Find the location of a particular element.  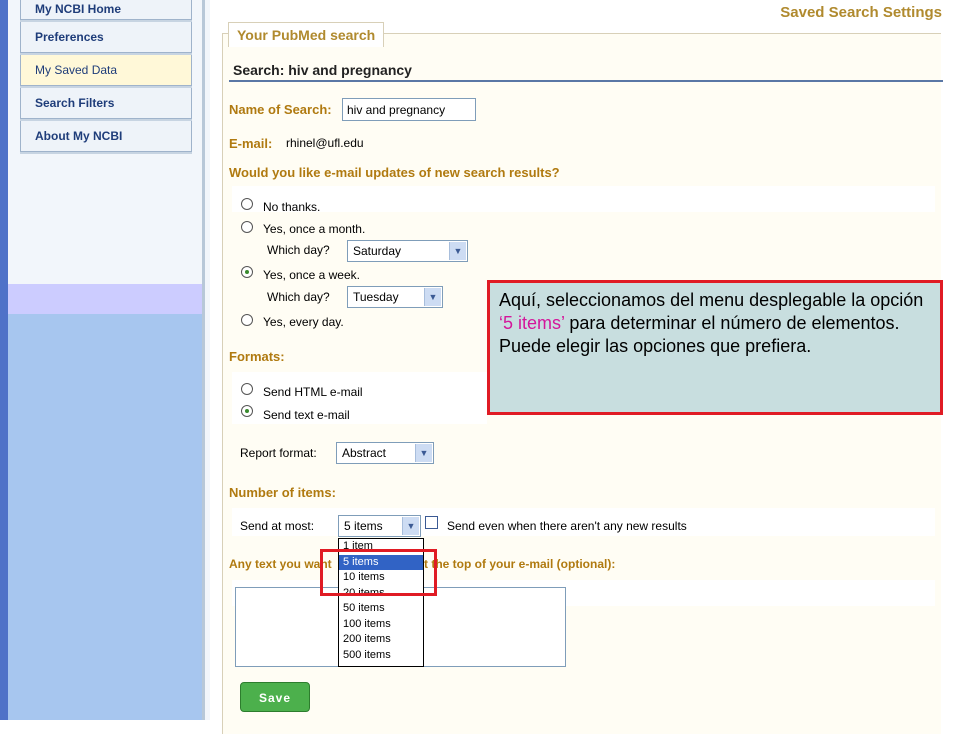

dropdown-option-200-items: 200 items is located at coordinates (381, 640).